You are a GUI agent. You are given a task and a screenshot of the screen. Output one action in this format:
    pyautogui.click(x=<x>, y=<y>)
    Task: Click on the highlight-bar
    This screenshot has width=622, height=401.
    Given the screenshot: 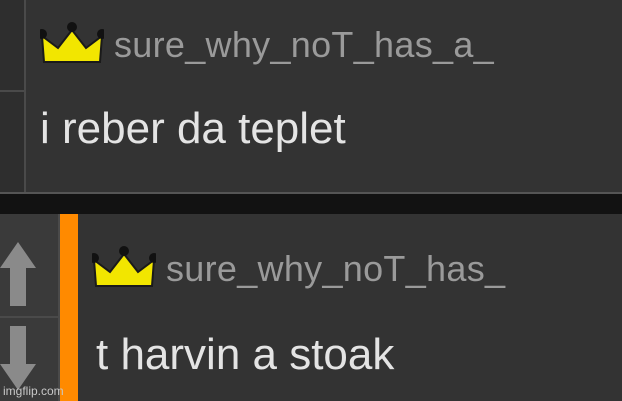 What is the action you would take?
    pyautogui.click(x=69, y=307)
    